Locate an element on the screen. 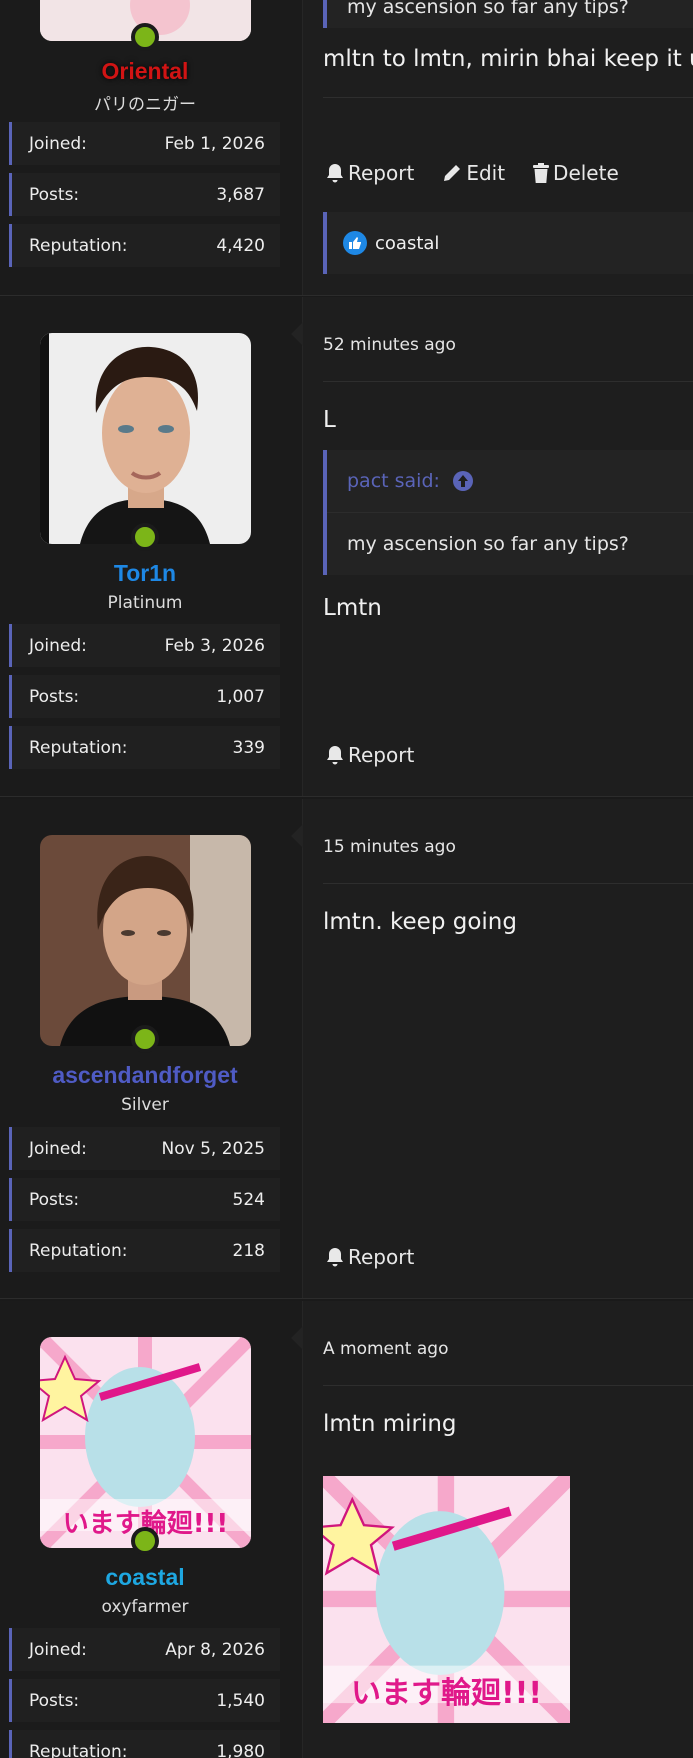  post-timestamp: A moment ago is located at coordinates (385, 1349).